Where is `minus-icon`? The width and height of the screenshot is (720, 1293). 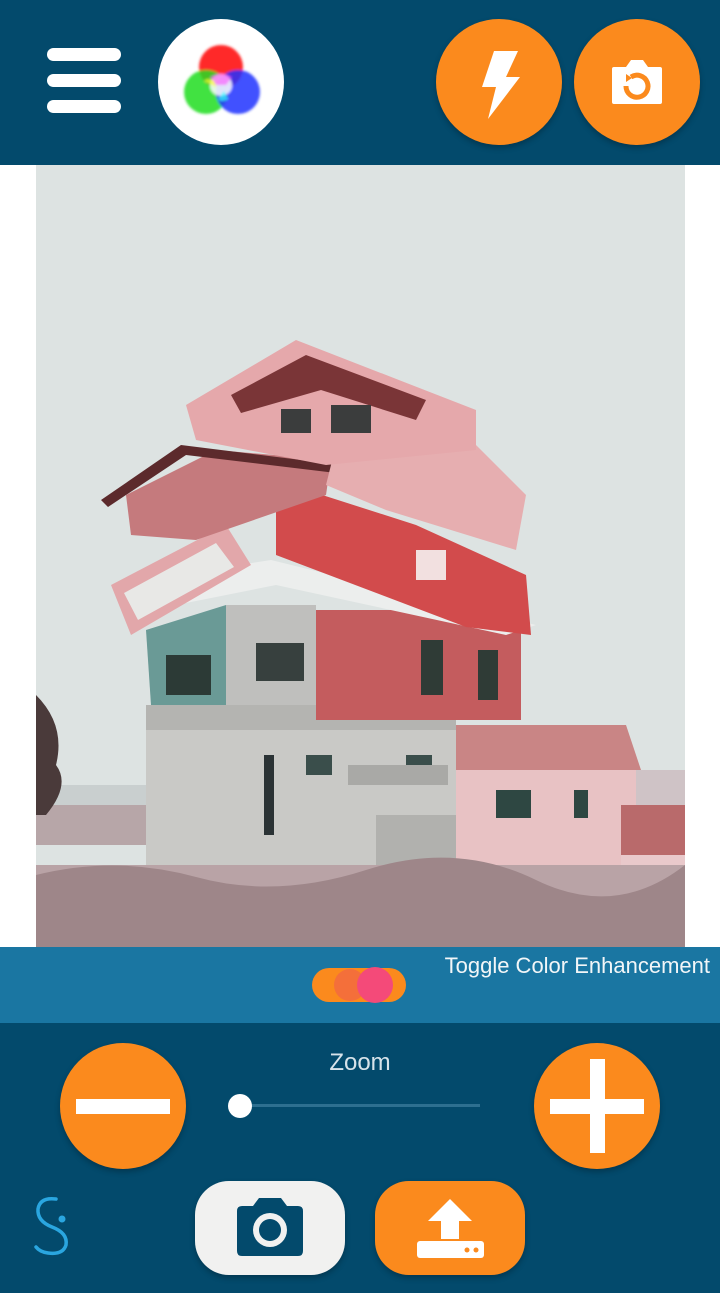 minus-icon is located at coordinates (123, 1106).